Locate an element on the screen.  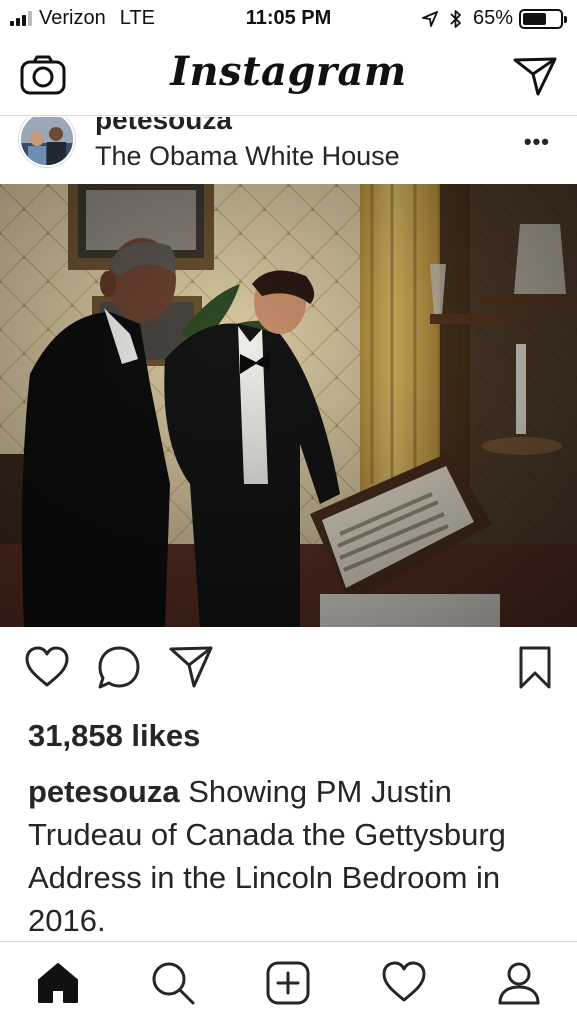
battery-icon is located at coordinates (543, 18).